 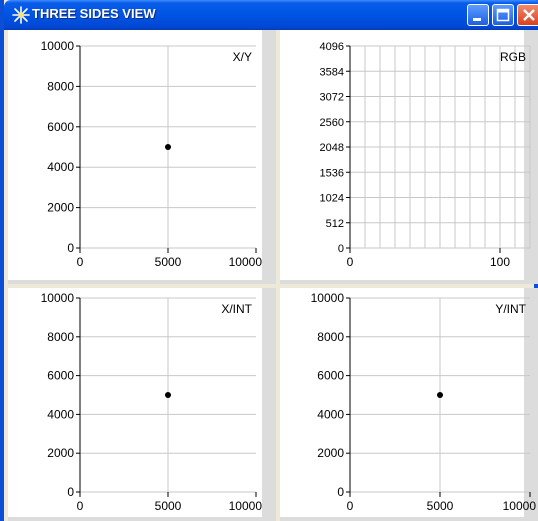 What do you see at coordinates (478, 15) in the screenshot?
I see `minimize-button` at bounding box center [478, 15].